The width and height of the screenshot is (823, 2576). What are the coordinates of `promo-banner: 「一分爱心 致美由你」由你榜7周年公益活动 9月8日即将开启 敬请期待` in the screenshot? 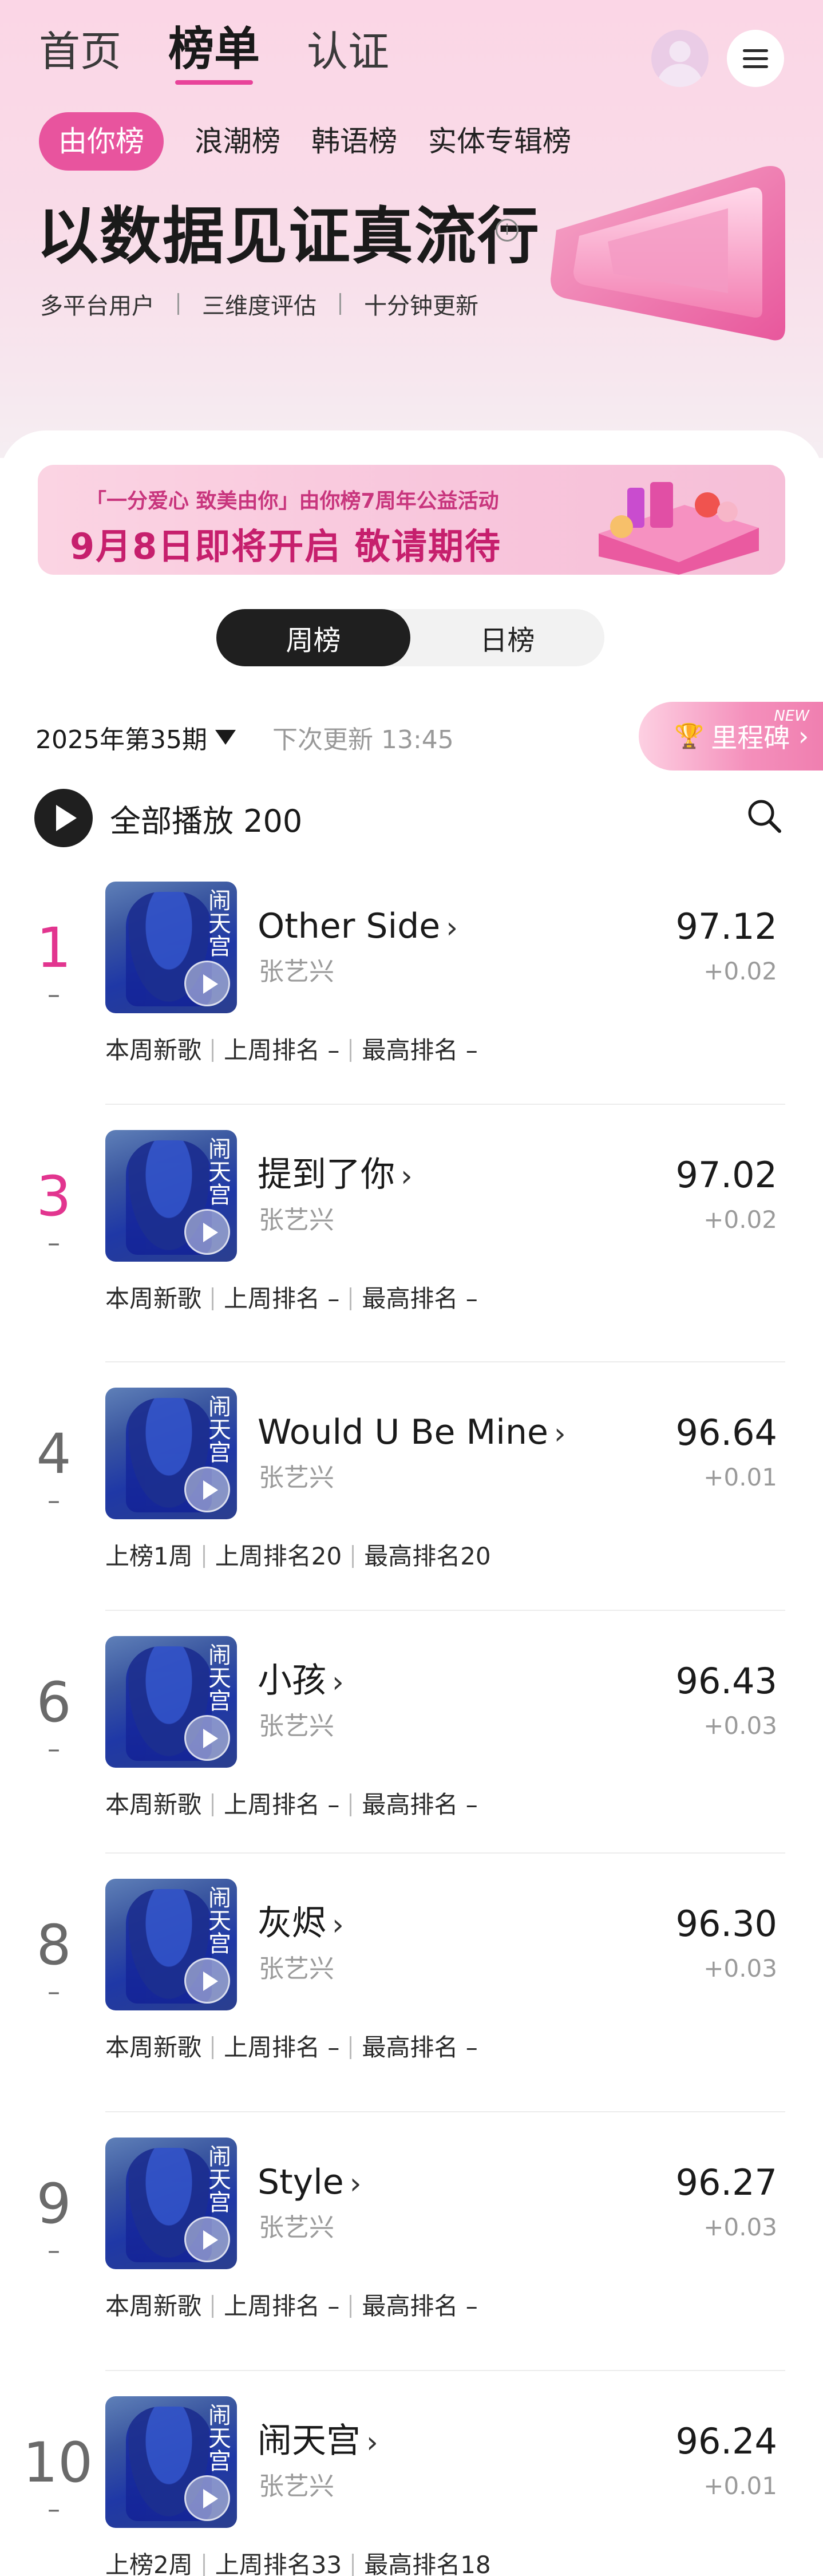 It's located at (411, 520).